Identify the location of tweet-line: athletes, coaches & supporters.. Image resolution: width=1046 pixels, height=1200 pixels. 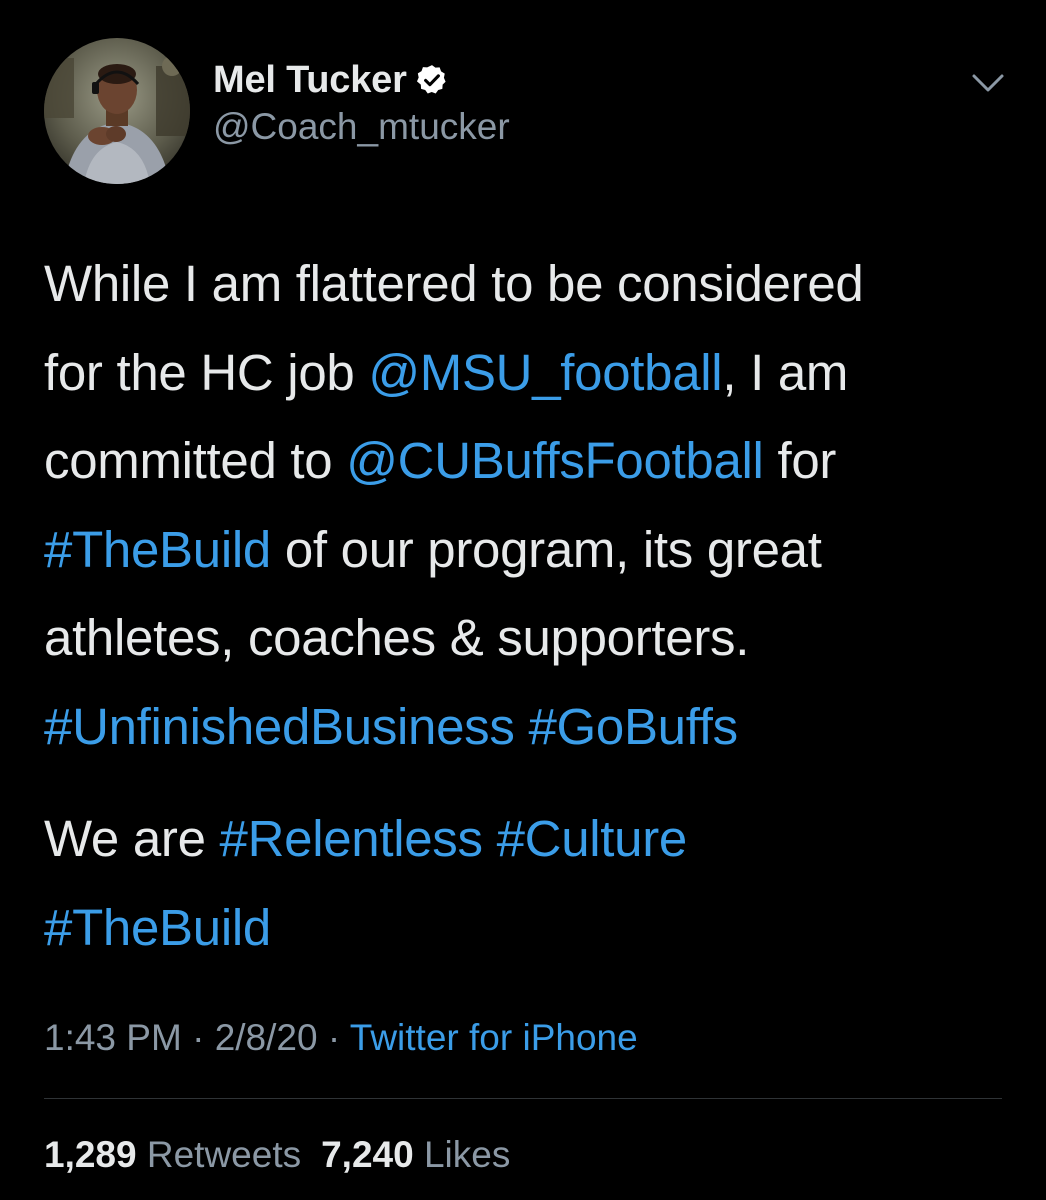
(529, 638).